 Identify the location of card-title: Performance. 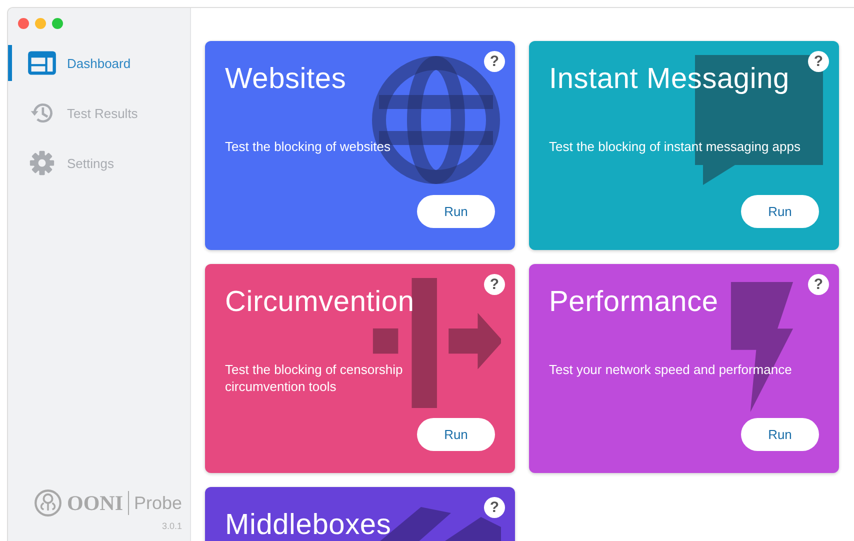
(633, 302).